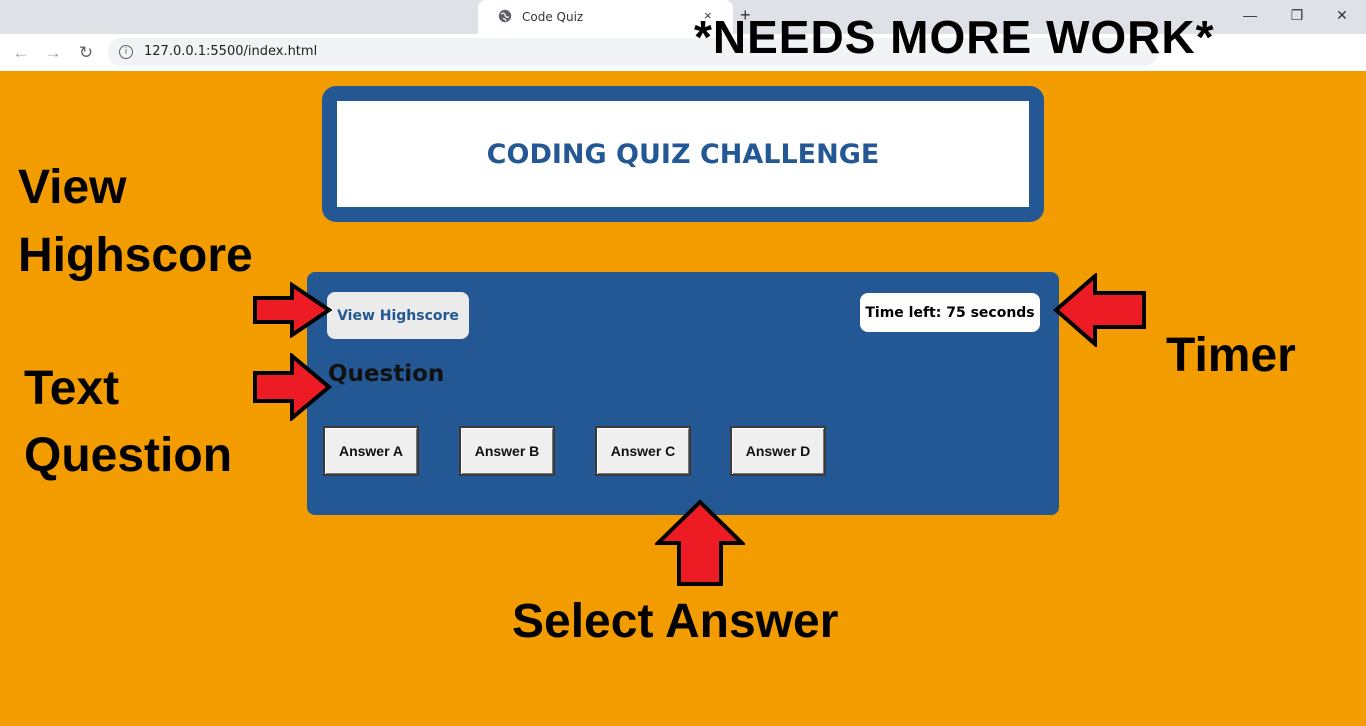 This screenshot has width=1366, height=726. Describe the element at coordinates (675, 621) in the screenshot. I see `annotation-select-answer: Select Answer` at that location.